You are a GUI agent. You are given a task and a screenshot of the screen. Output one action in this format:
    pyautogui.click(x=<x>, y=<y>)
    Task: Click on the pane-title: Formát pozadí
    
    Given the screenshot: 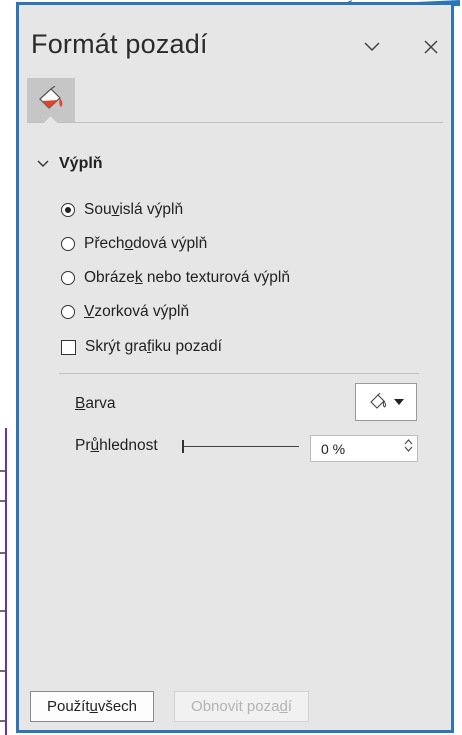 What is the action you would take?
    pyautogui.click(x=119, y=44)
    